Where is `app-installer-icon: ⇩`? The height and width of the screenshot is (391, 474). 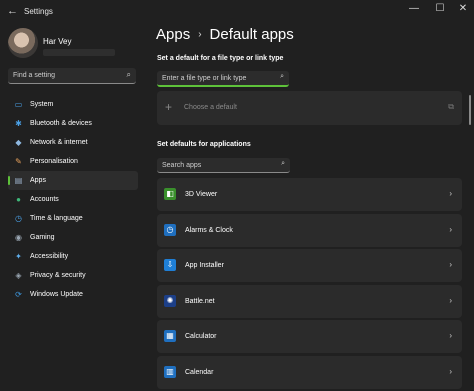
app-installer-icon: ⇩ is located at coordinates (170, 265).